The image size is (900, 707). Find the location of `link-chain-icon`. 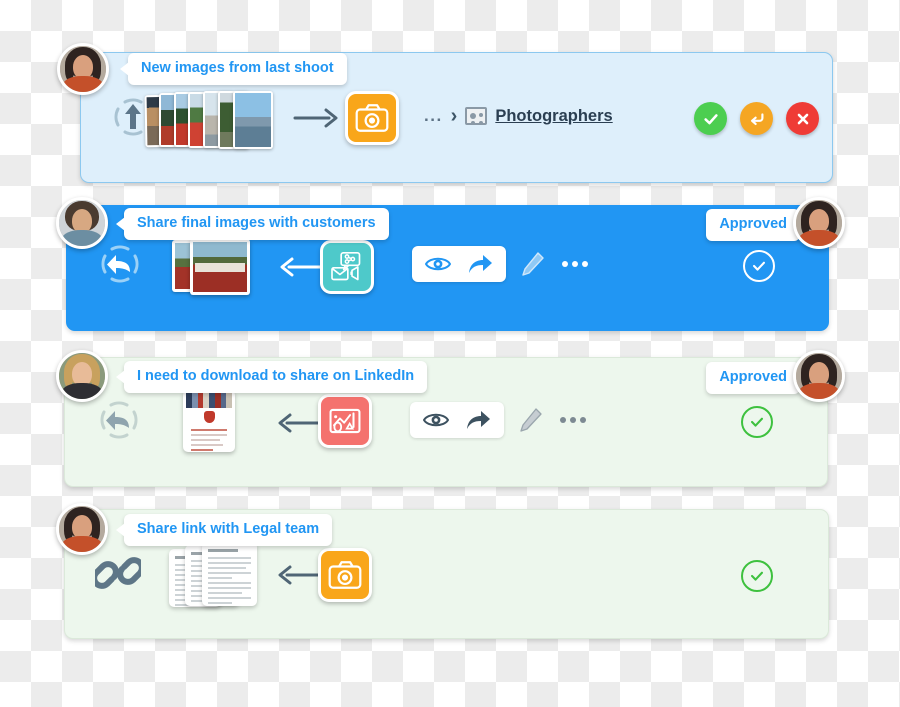

link-chain-icon is located at coordinates (118, 573).